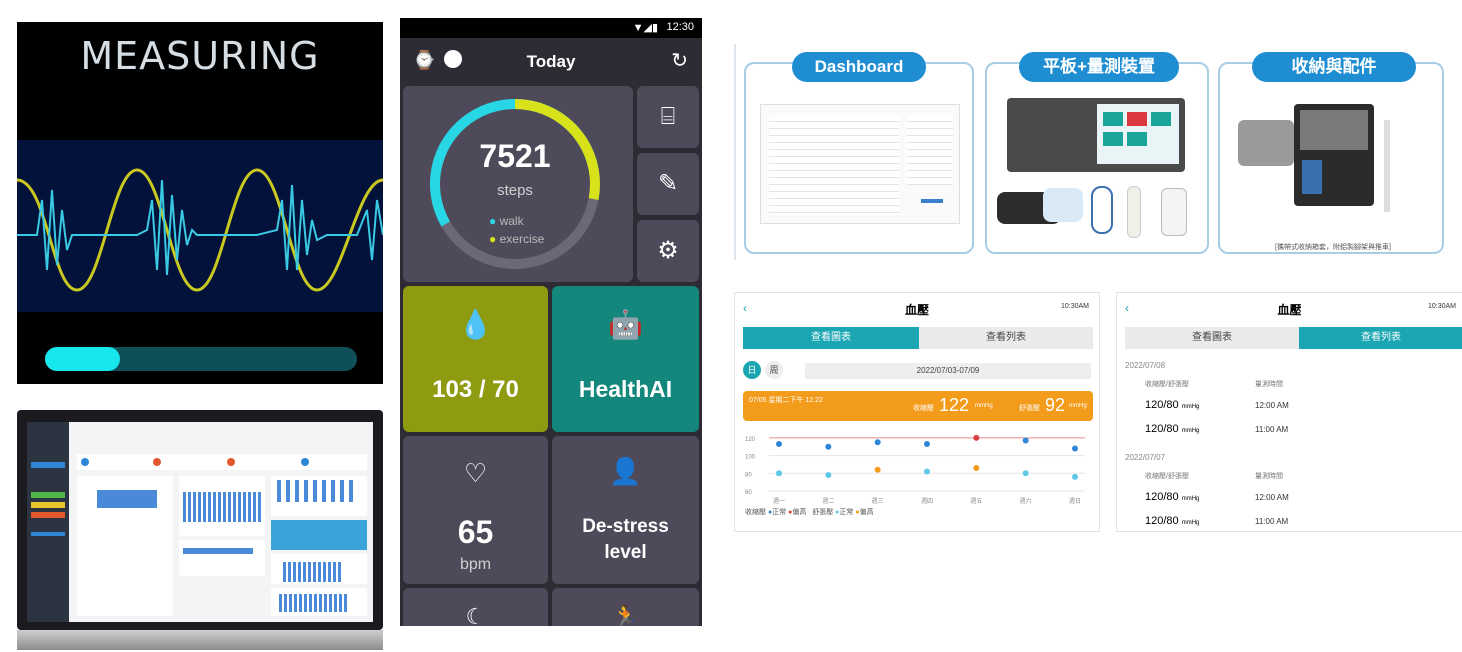 The height and width of the screenshot is (652, 1462). I want to click on heart-rate-unit: bpm, so click(475, 564).